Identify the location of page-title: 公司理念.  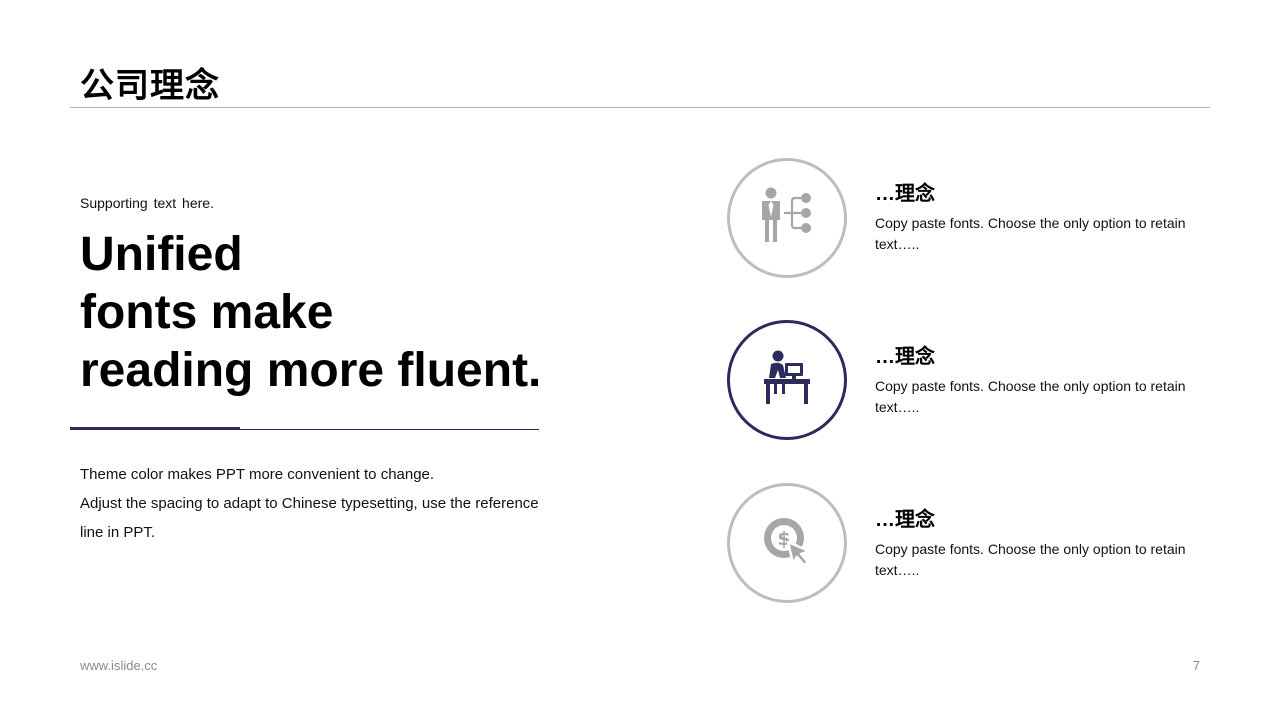
(150, 86).